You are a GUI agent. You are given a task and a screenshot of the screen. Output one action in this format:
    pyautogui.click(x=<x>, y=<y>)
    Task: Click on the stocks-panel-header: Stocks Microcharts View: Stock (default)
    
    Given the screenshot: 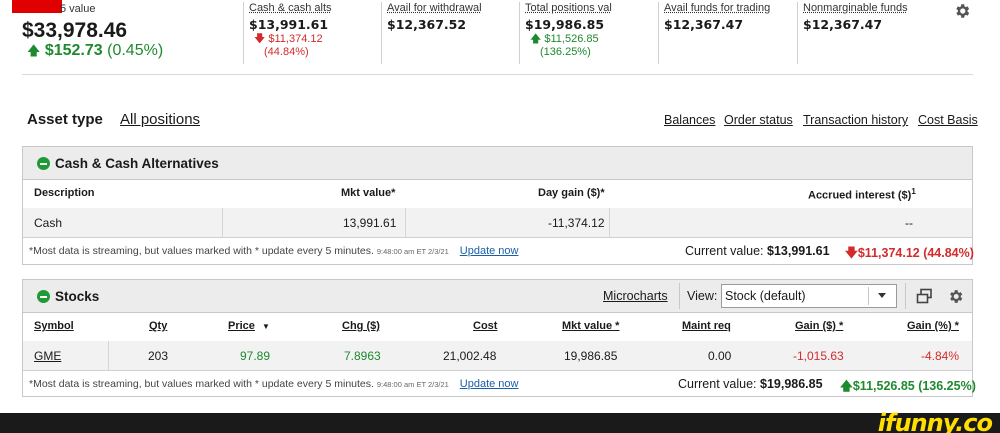 What is the action you would take?
    pyautogui.click(x=497, y=296)
    